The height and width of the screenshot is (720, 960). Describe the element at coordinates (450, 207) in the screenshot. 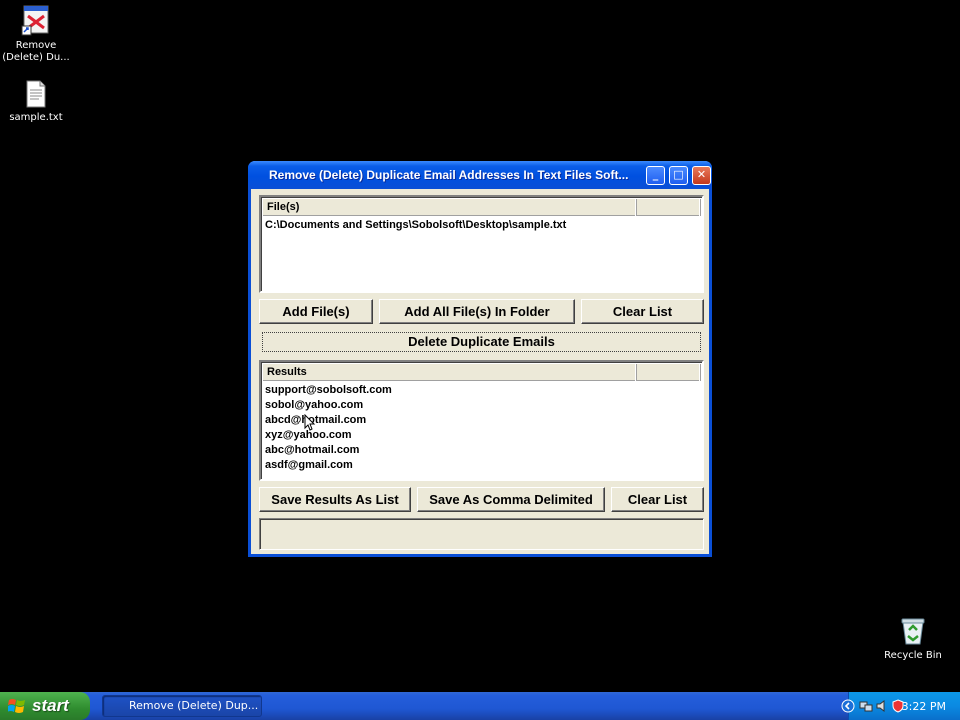

I see `files-column-header: File(s)` at that location.